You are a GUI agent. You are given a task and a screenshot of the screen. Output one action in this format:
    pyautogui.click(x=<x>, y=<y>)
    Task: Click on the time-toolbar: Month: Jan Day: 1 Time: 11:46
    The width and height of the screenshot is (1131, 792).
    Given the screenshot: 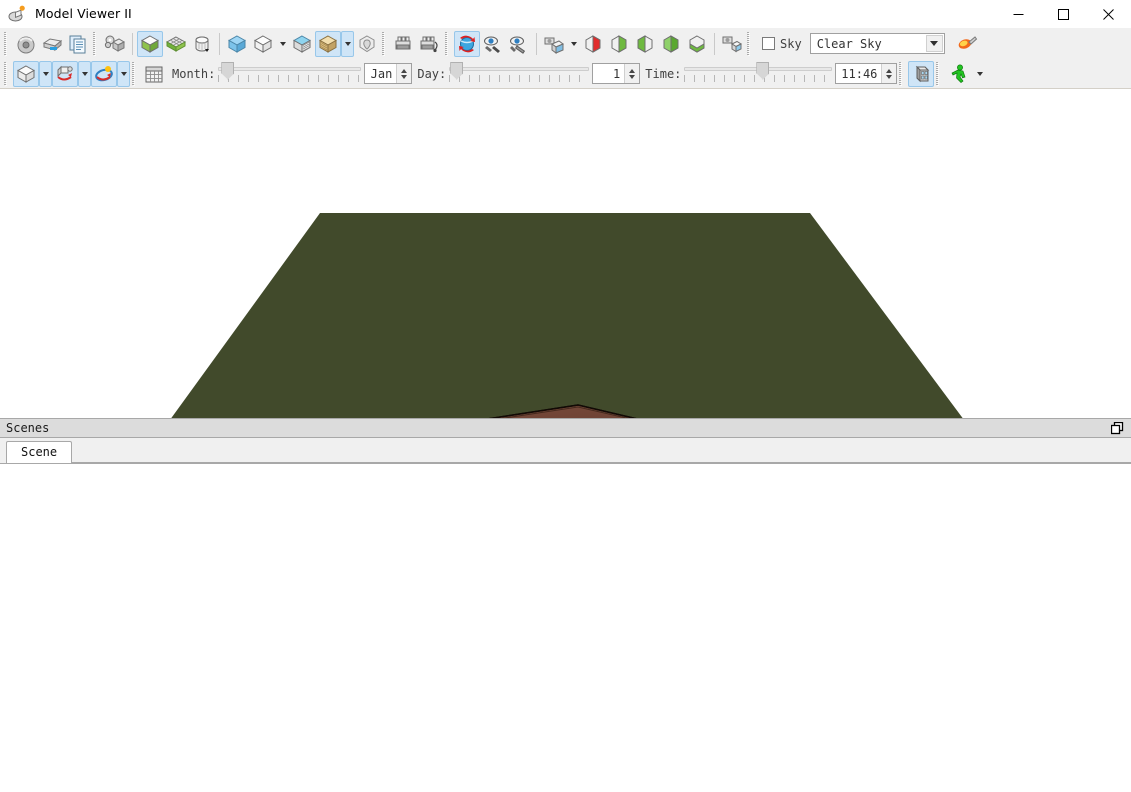 What is the action you would take?
    pyautogui.click(x=565, y=74)
    